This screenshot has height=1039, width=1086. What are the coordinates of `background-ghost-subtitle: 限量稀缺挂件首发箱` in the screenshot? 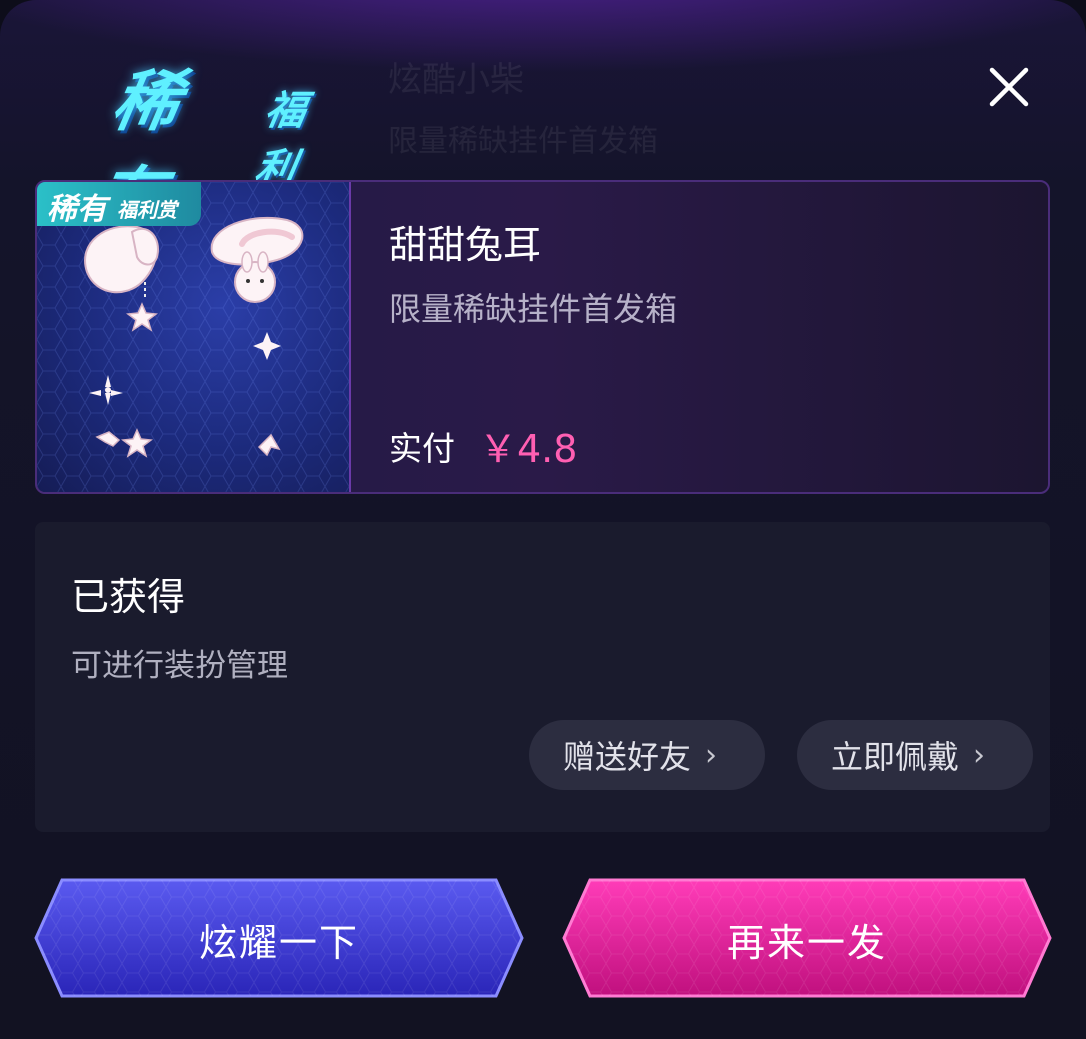 It's located at (523, 141).